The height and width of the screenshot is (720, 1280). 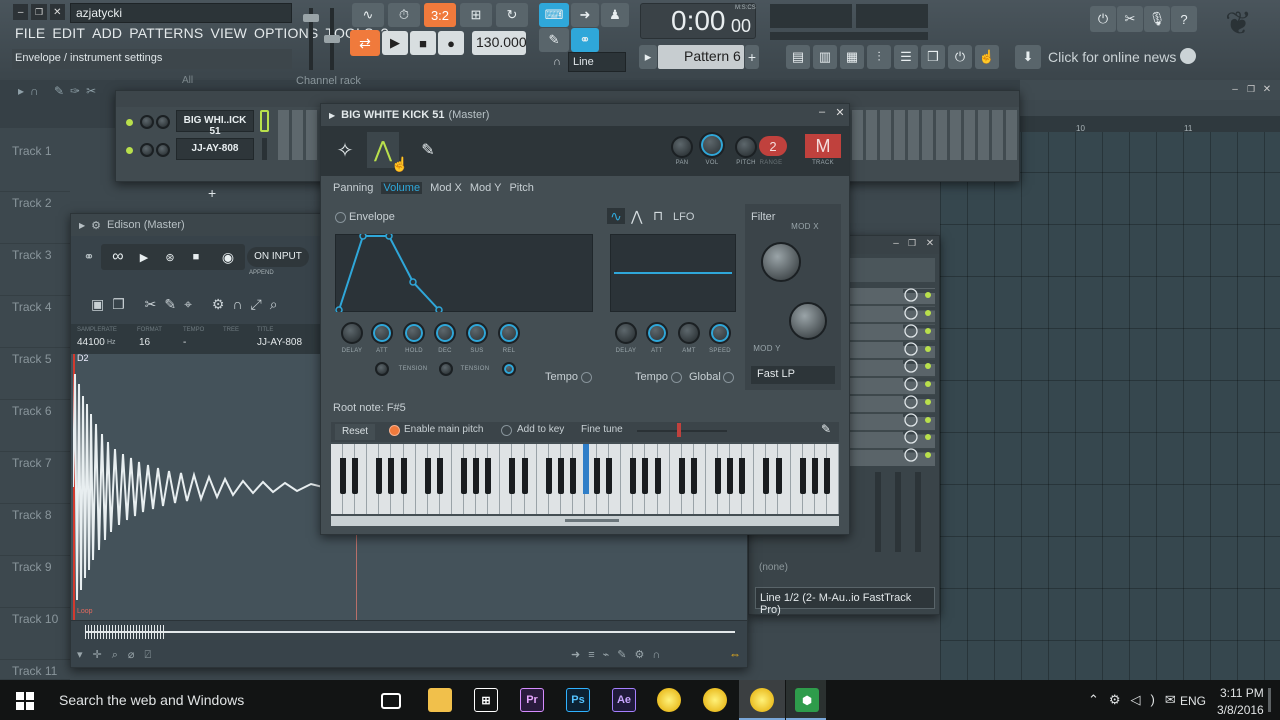 What do you see at coordinates (586, 377) in the screenshot?
I see `env-tempo-toggle` at bounding box center [586, 377].